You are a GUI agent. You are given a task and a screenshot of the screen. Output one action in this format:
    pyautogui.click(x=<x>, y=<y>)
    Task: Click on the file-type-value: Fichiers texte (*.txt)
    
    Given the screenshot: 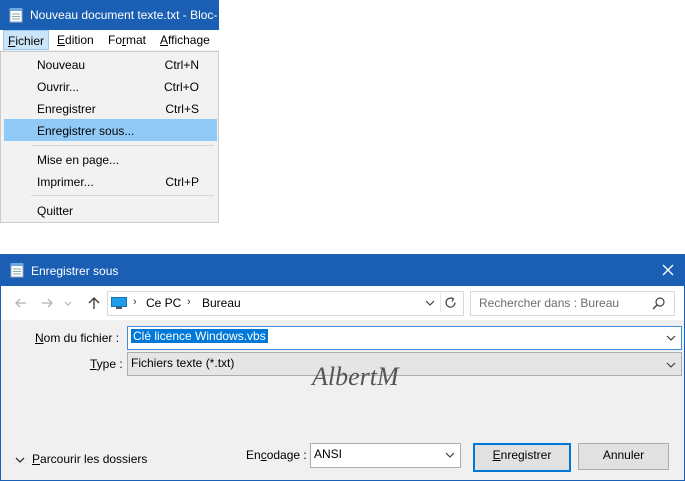 What is the action you would take?
    pyautogui.click(x=183, y=363)
    